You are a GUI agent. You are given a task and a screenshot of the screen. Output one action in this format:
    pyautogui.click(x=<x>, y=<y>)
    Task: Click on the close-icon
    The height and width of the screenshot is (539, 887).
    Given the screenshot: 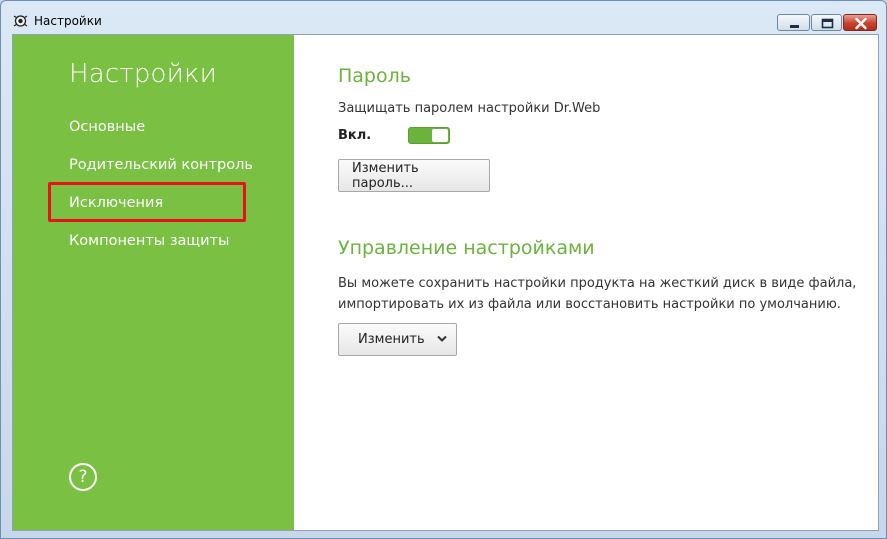 What is the action you would take?
    pyautogui.click(x=861, y=23)
    